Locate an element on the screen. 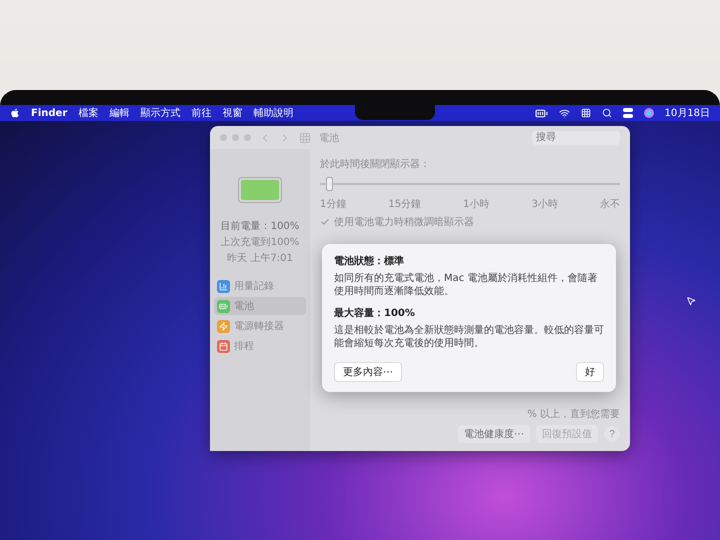  tick-label: 3小時 is located at coordinates (545, 204).